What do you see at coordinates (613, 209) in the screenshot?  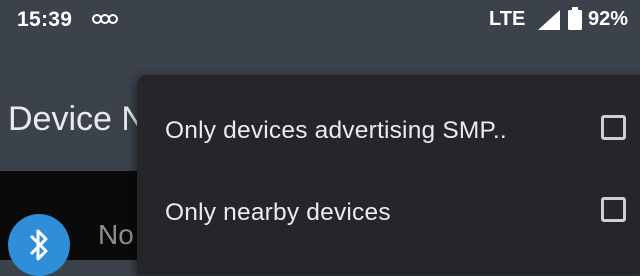 I see `nearby-filter-checkbox` at bounding box center [613, 209].